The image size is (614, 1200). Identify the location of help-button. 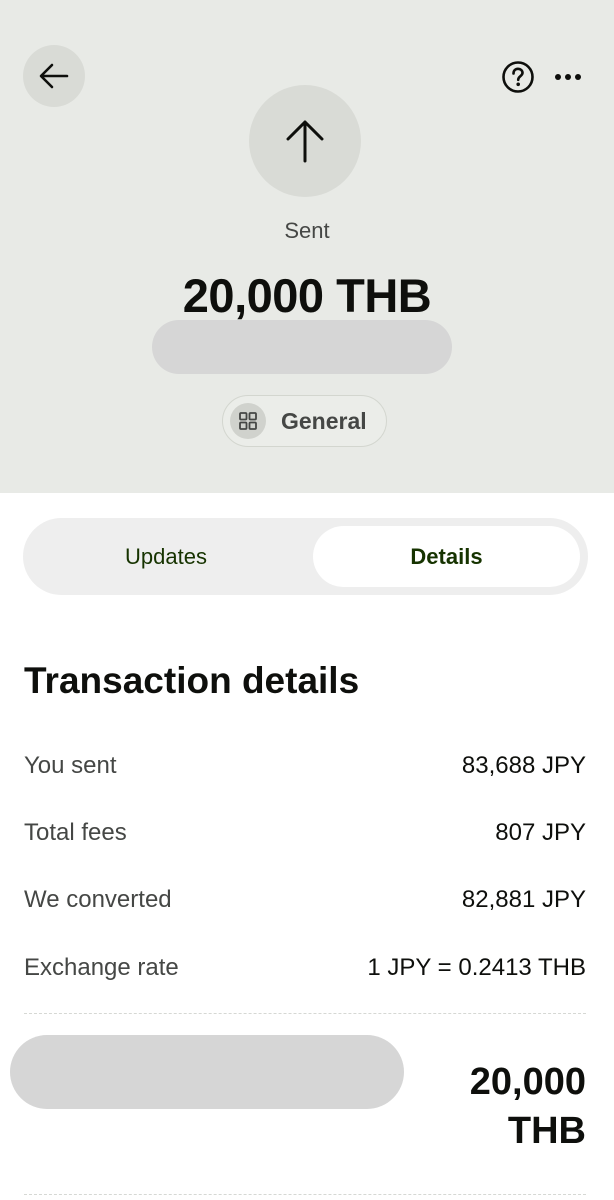
(518, 77).